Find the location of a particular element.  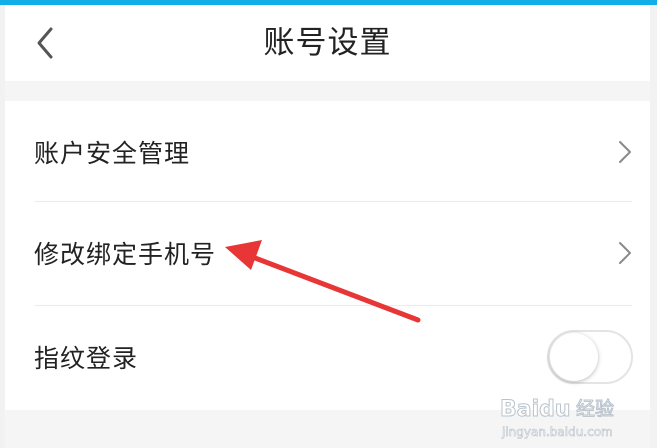

toggle-knob is located at coordinates (574, 356).